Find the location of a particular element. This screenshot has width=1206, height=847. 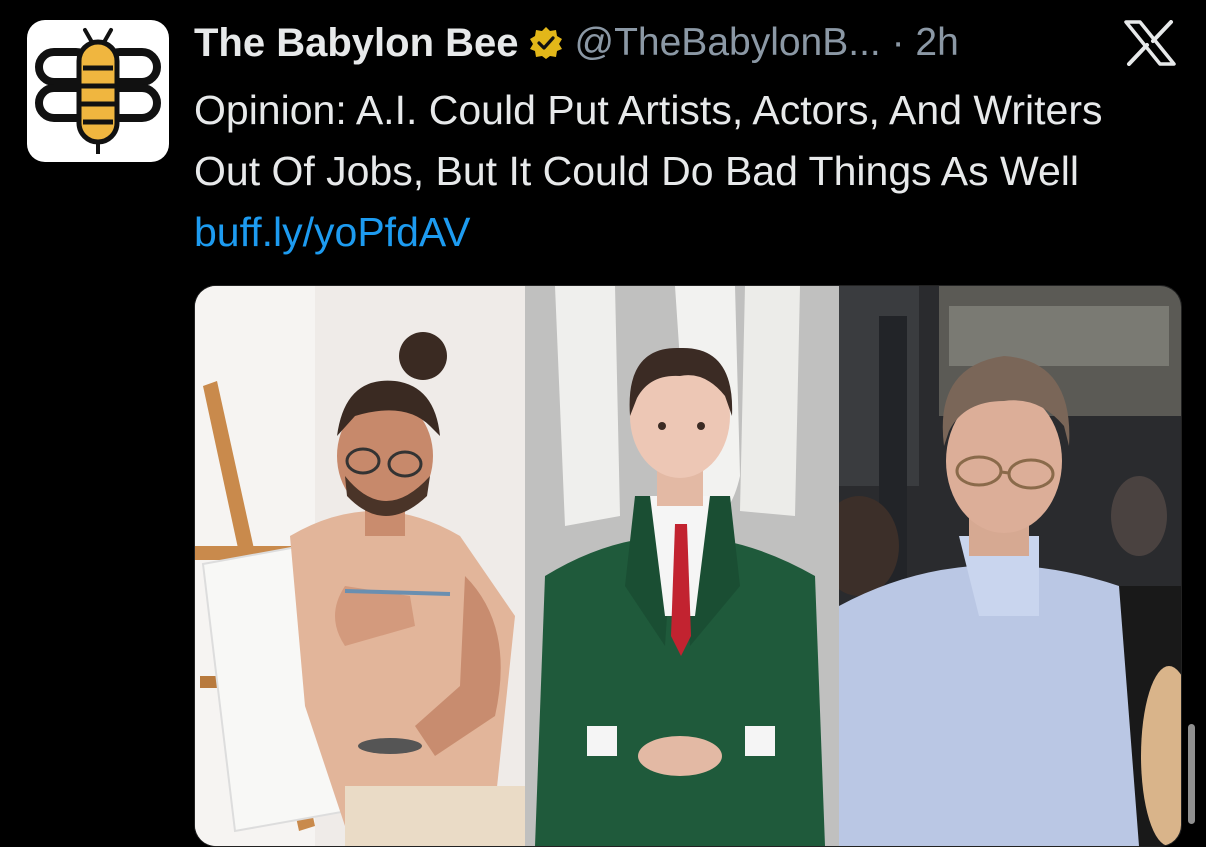

verified-badge-icon is located at coordinates (546, 43).